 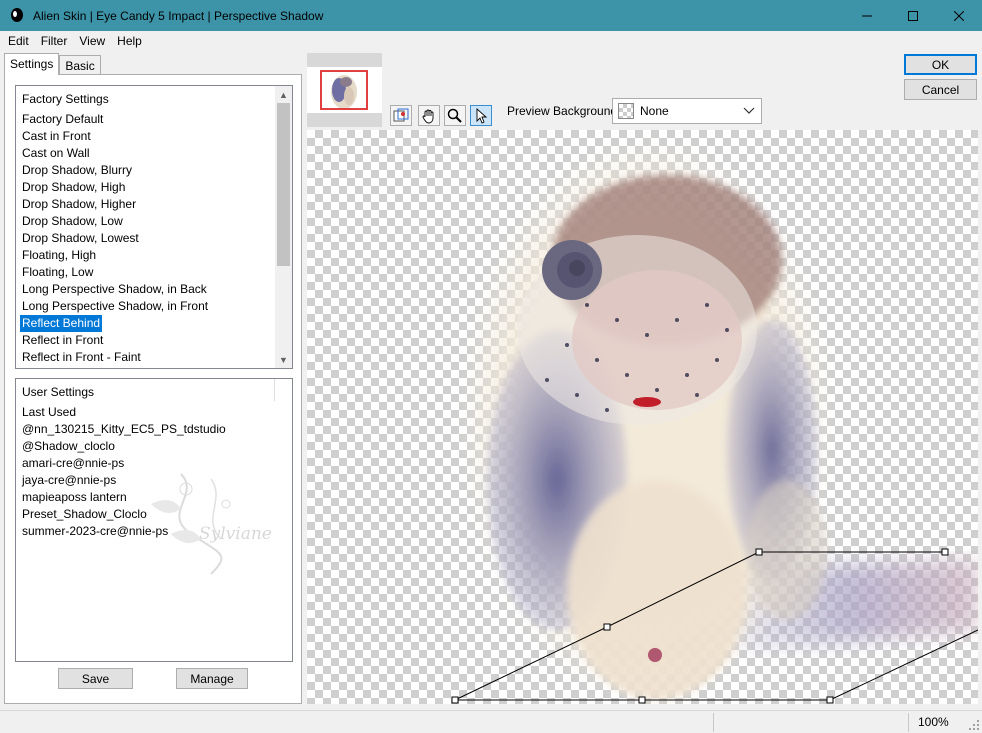 What do you see at coordinates (491, 721) in the screenshot?
I see `status-bar: 100%` at bounding box center [491, 721].